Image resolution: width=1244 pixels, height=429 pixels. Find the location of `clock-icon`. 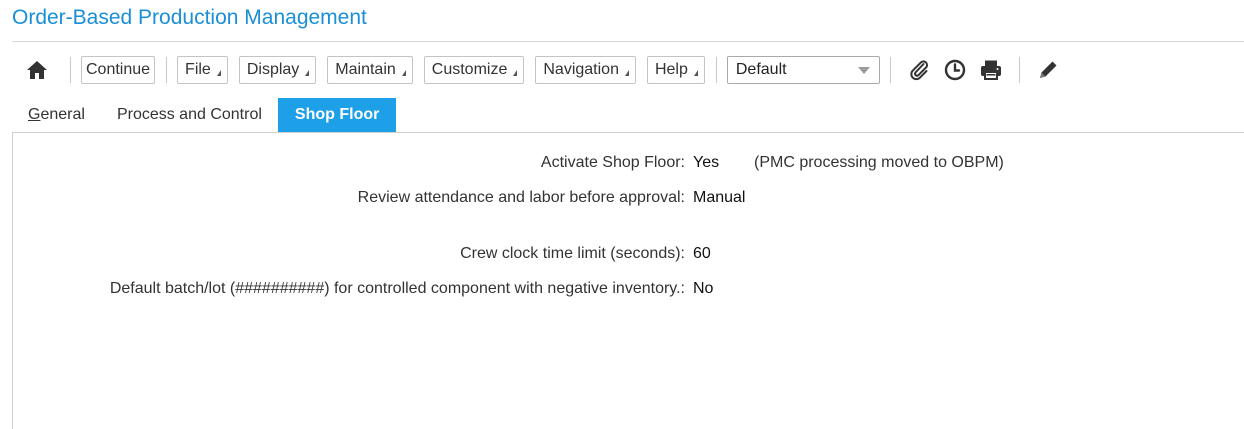

clock-icon is located at coordinates (955, 70).